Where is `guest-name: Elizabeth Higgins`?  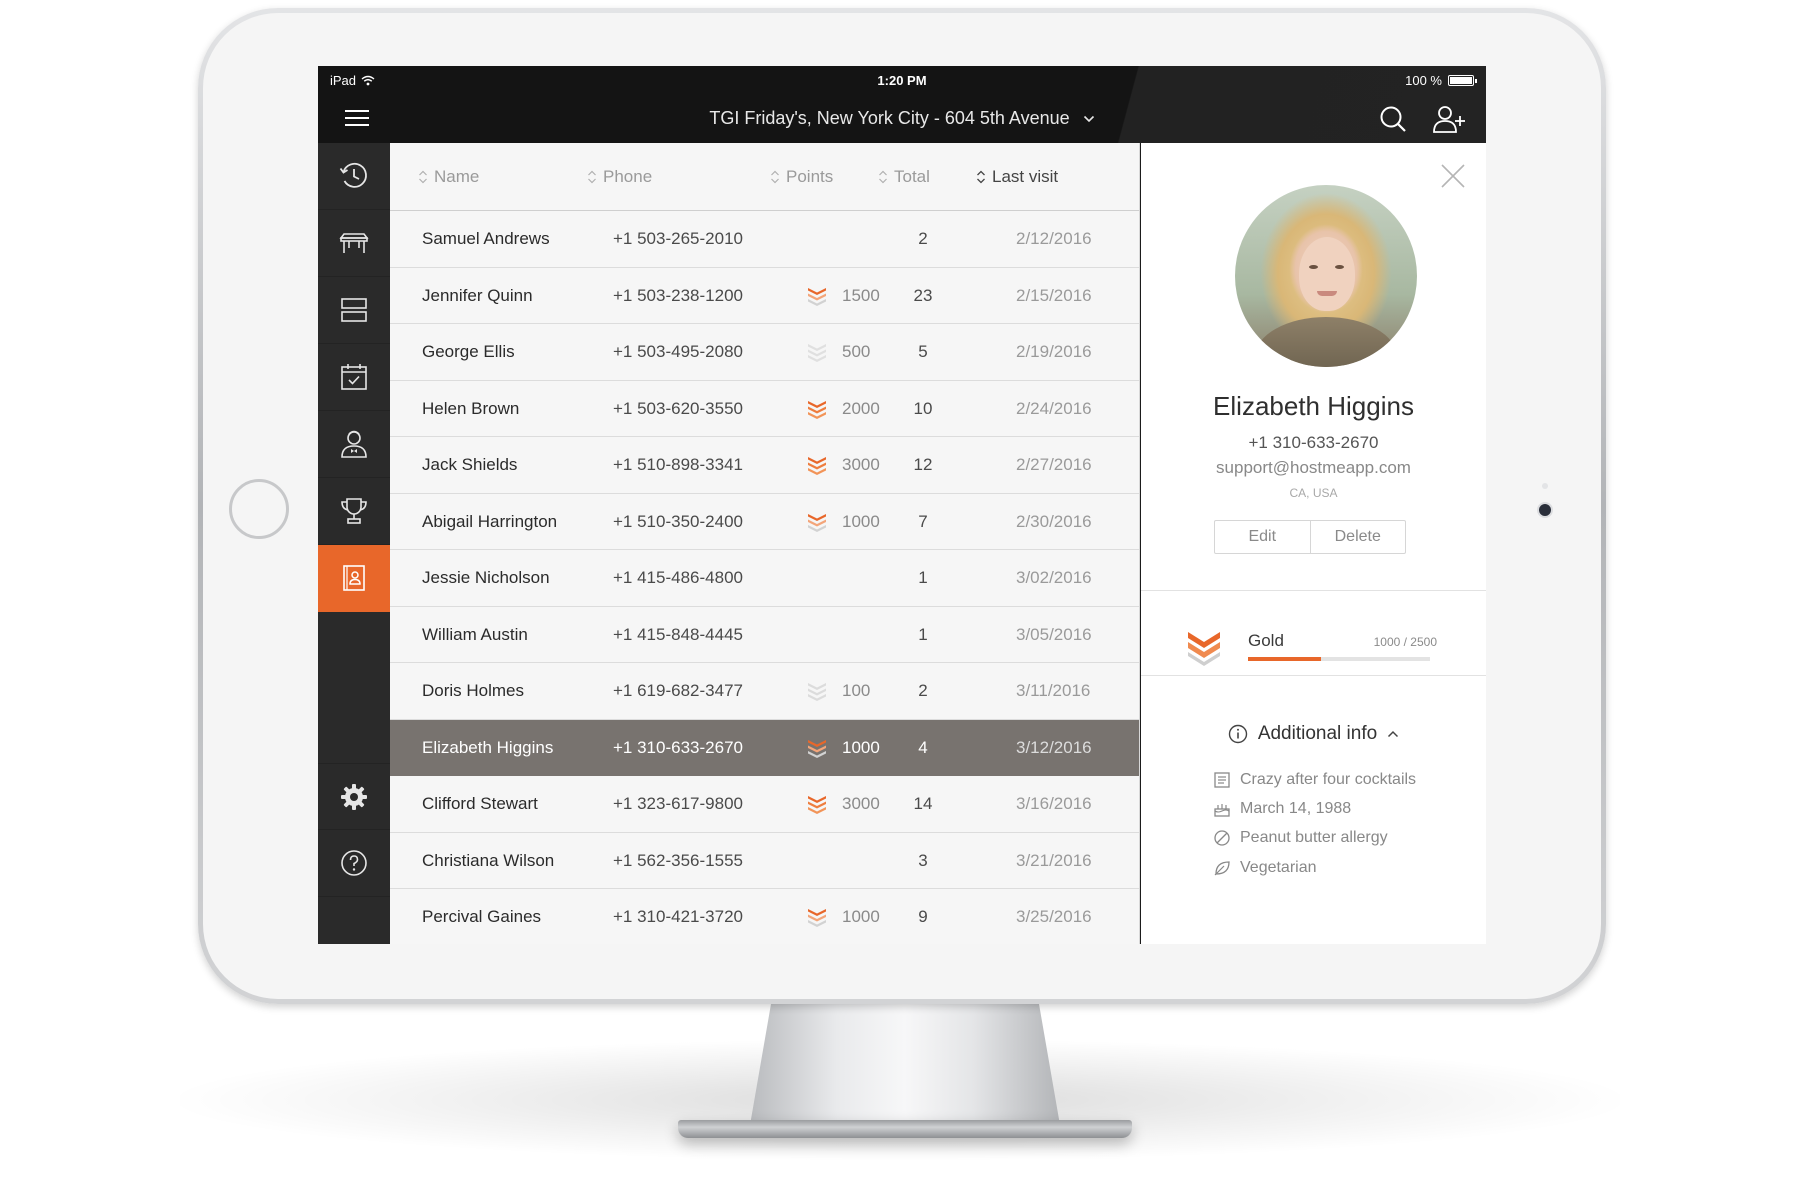 guest-name: Elizabeth Higgins is located at coordinates (1313, 406).